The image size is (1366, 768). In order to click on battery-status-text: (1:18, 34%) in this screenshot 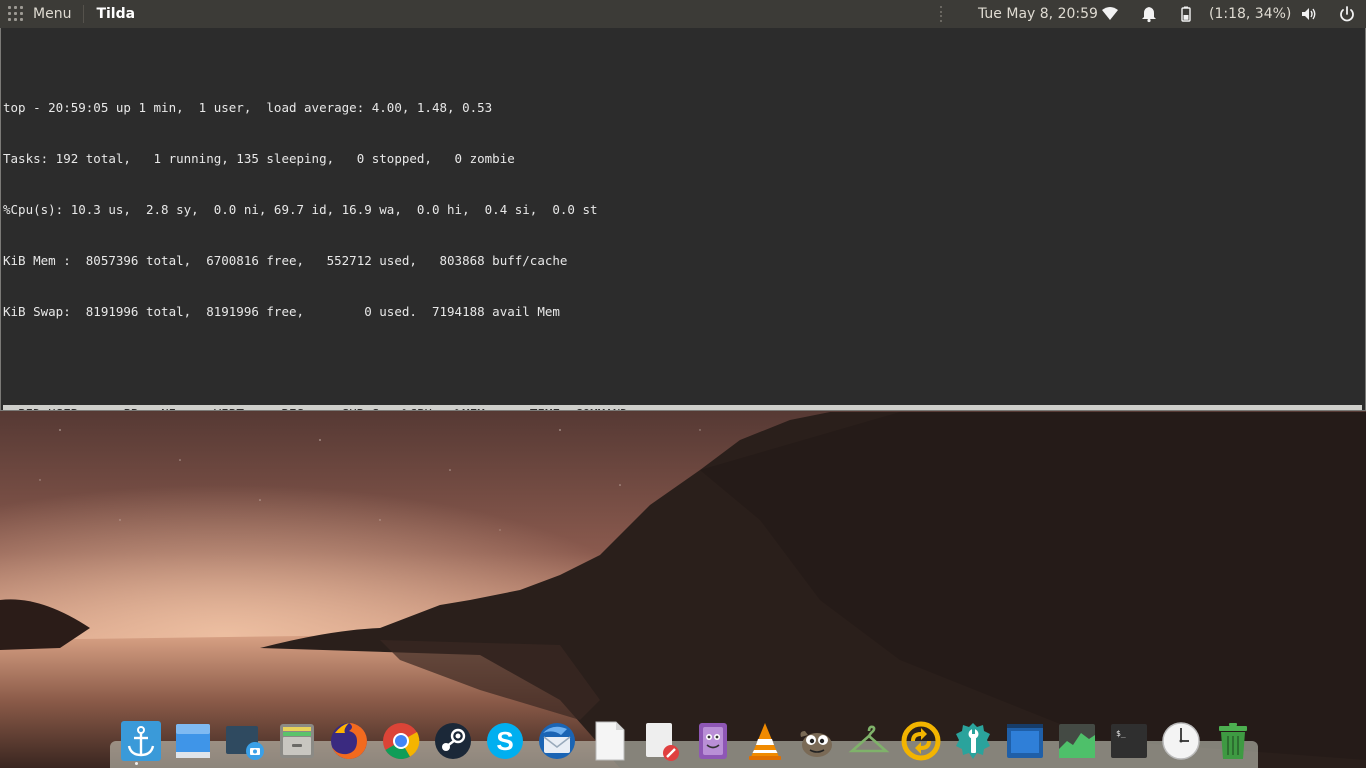, I will do `click(1250, 14)`.